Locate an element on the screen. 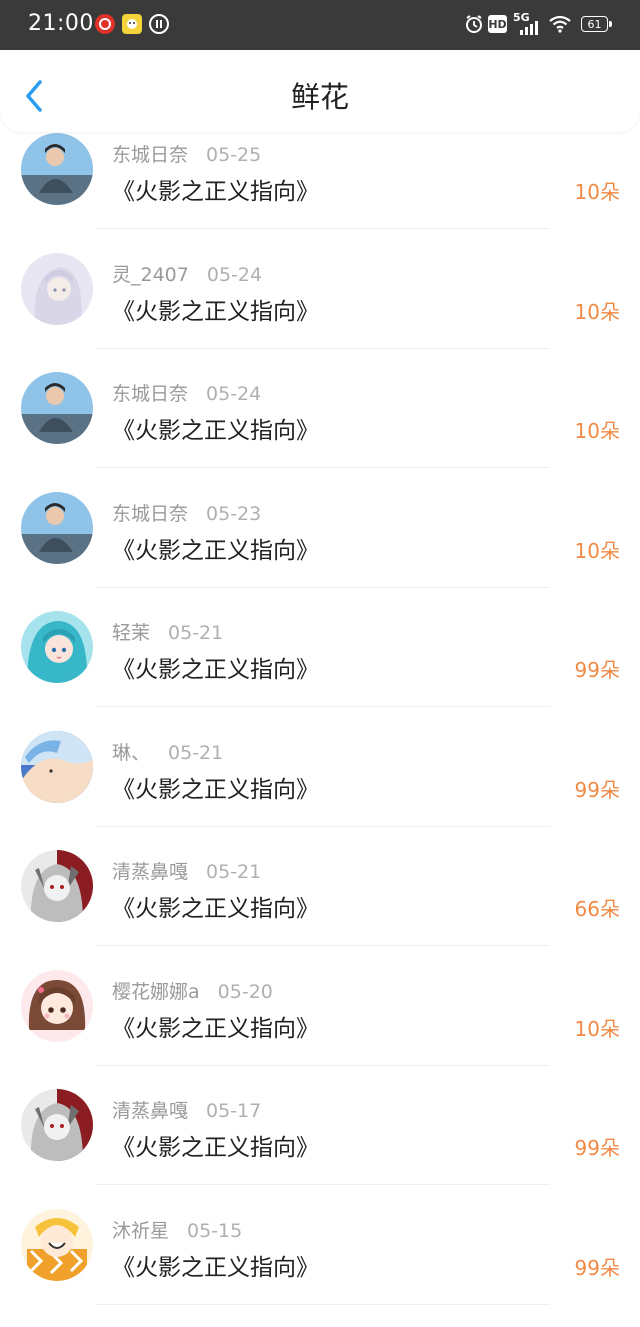  user-name-line: 东城日奈 05-25 is located at coordinates (186, 153).